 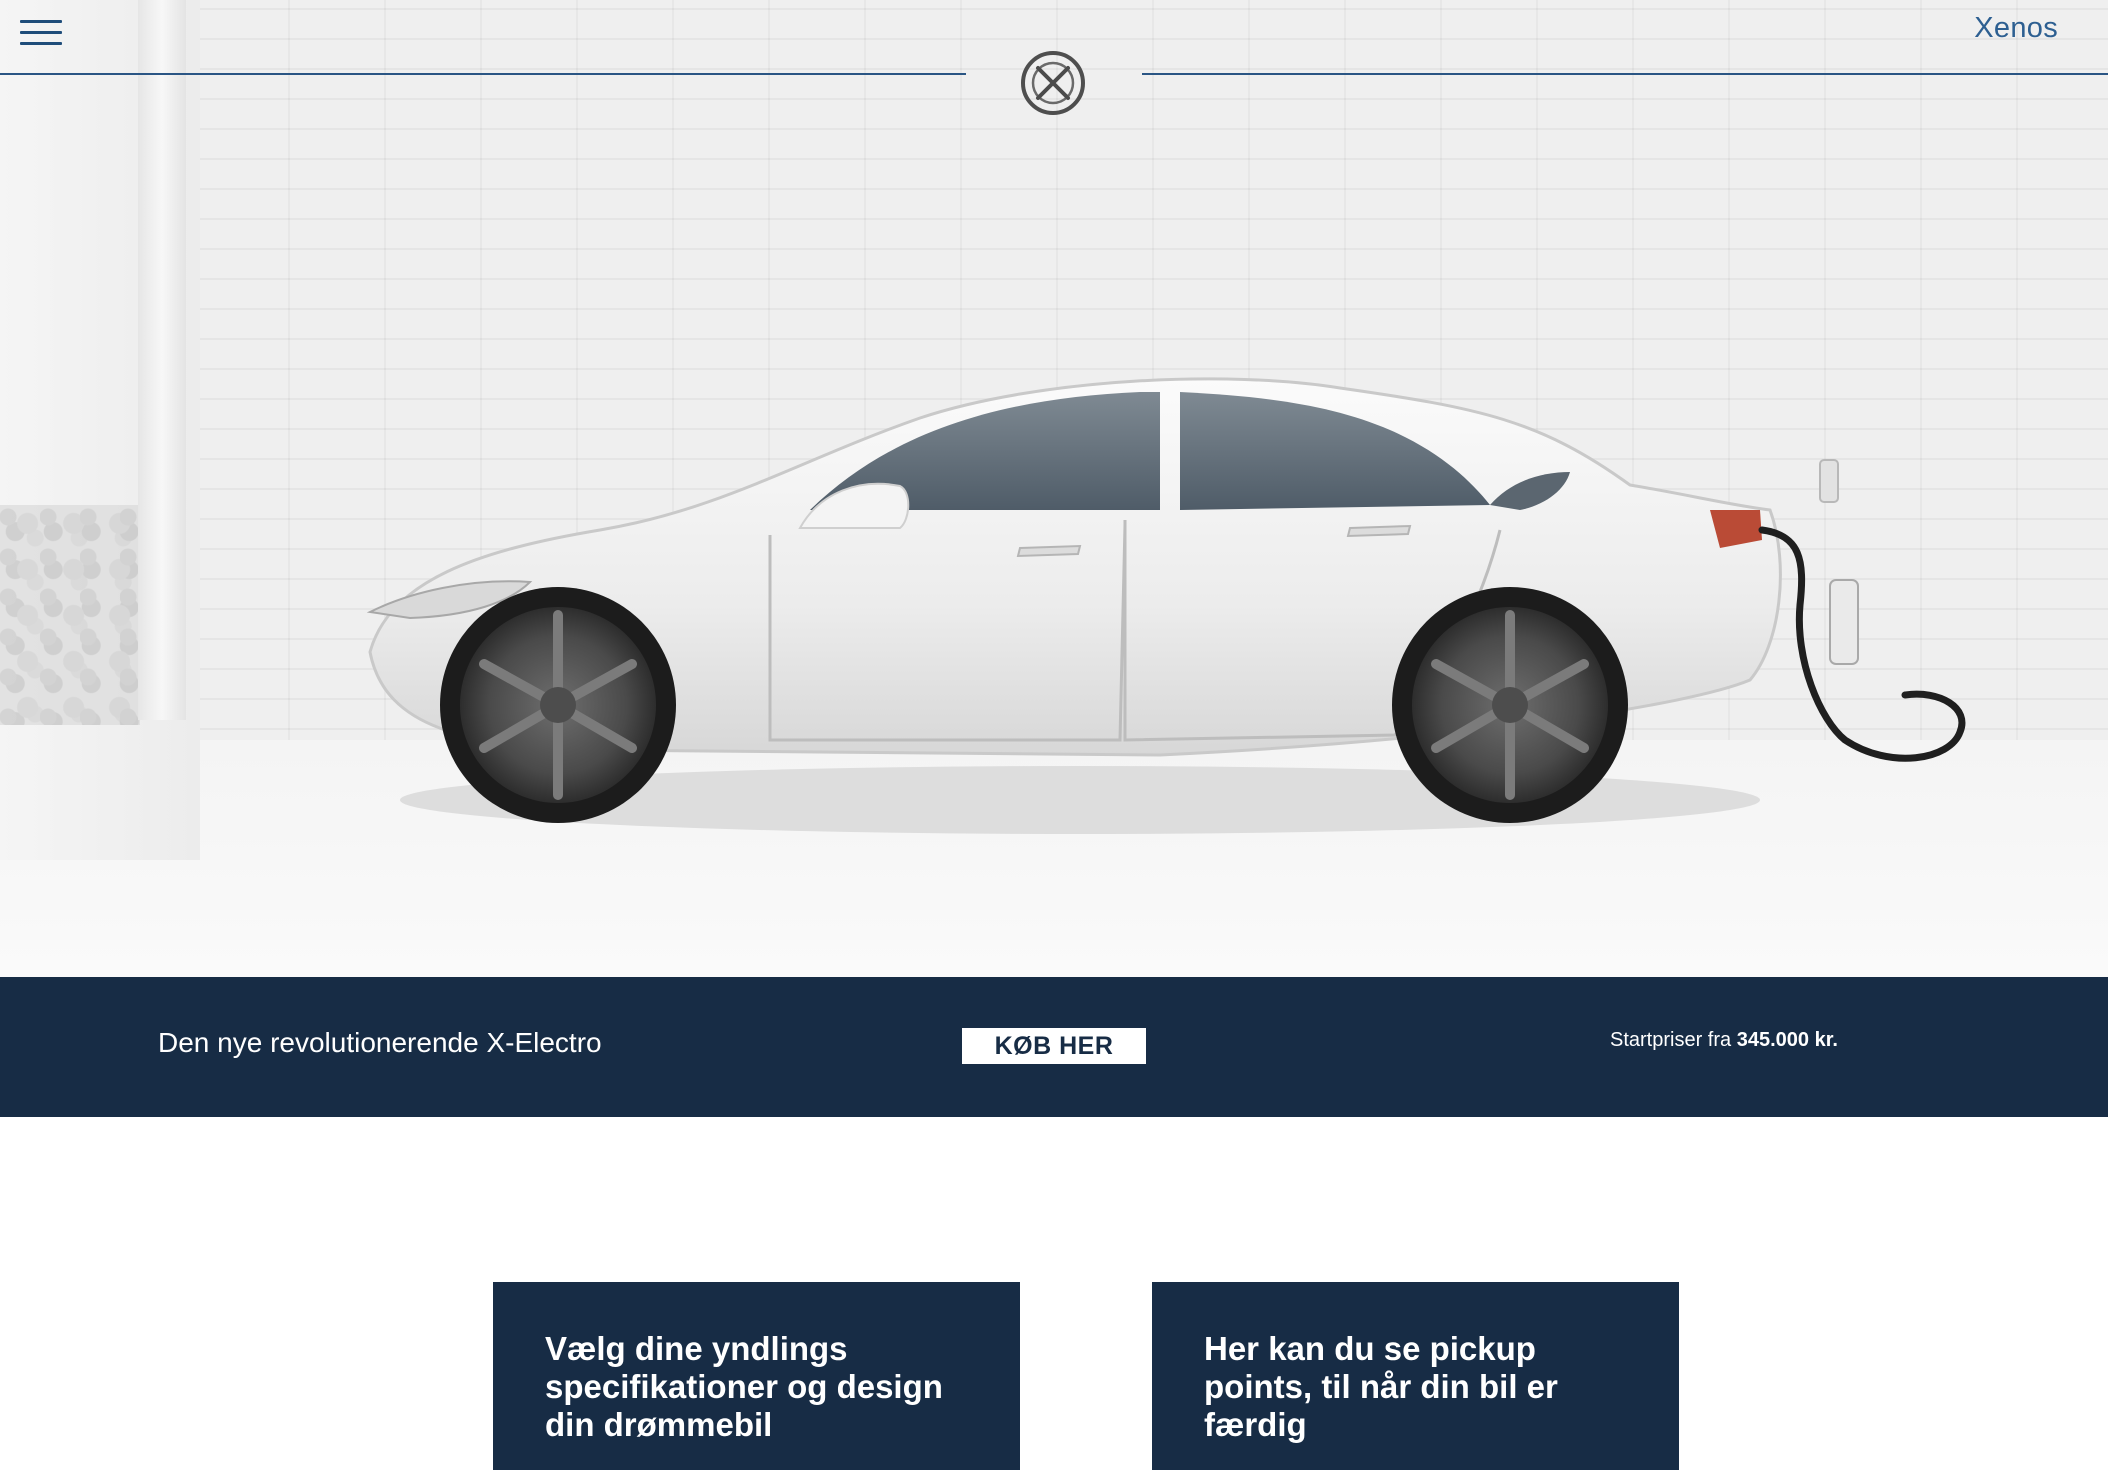 I want to click on header-divider-right, so click(x=1625, y=74).